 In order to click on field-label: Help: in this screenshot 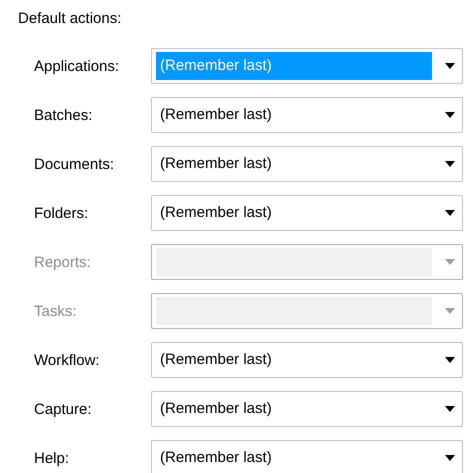, I will do `click(52, 458)`.